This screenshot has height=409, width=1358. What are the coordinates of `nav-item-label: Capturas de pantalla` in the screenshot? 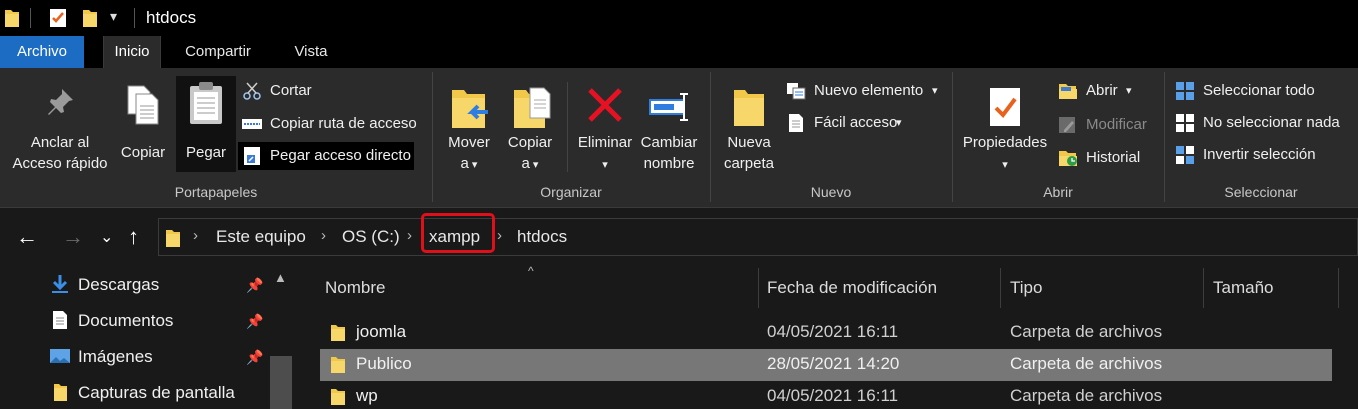 It's located at (156, 392).